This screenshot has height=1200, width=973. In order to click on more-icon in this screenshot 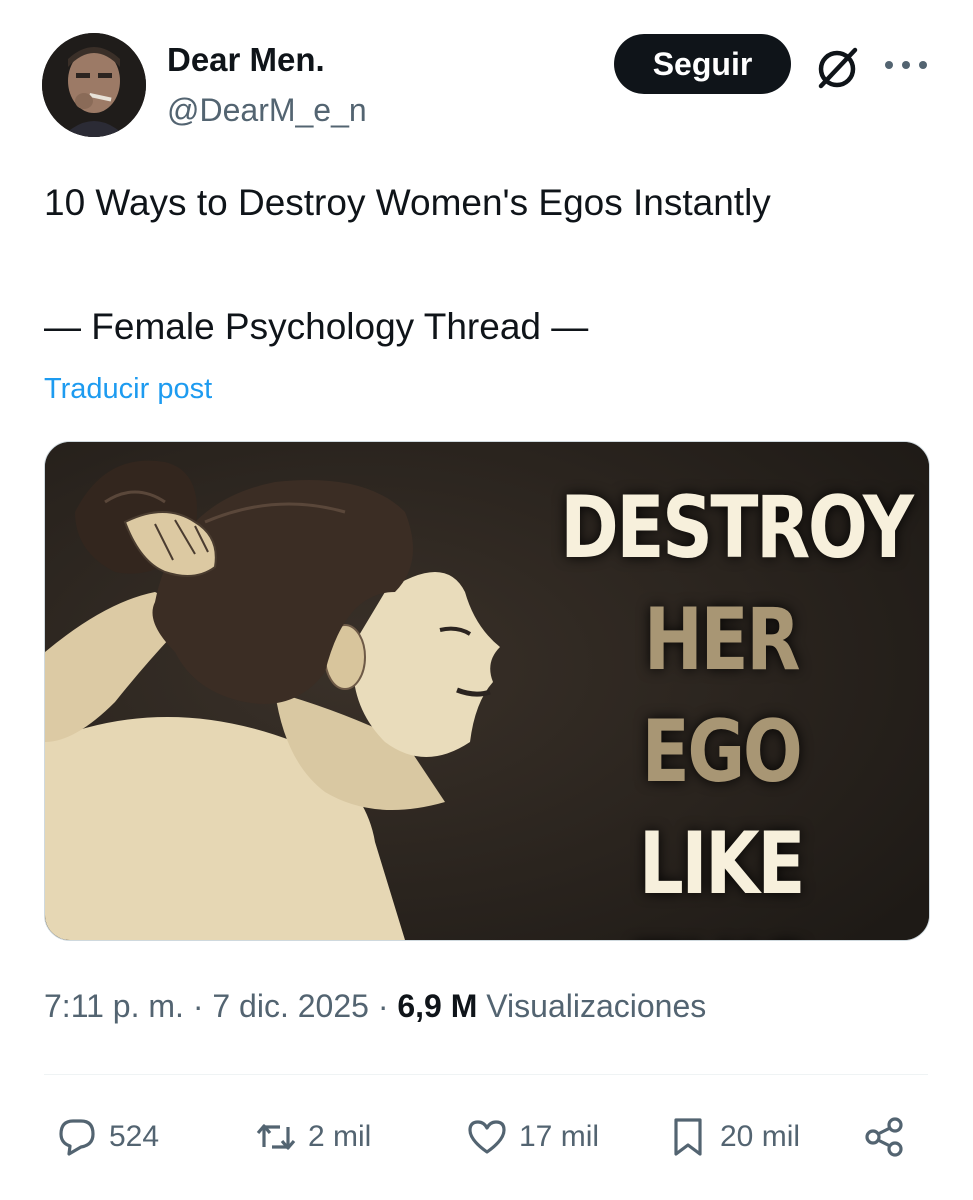, I will do `click(906, 65)`.